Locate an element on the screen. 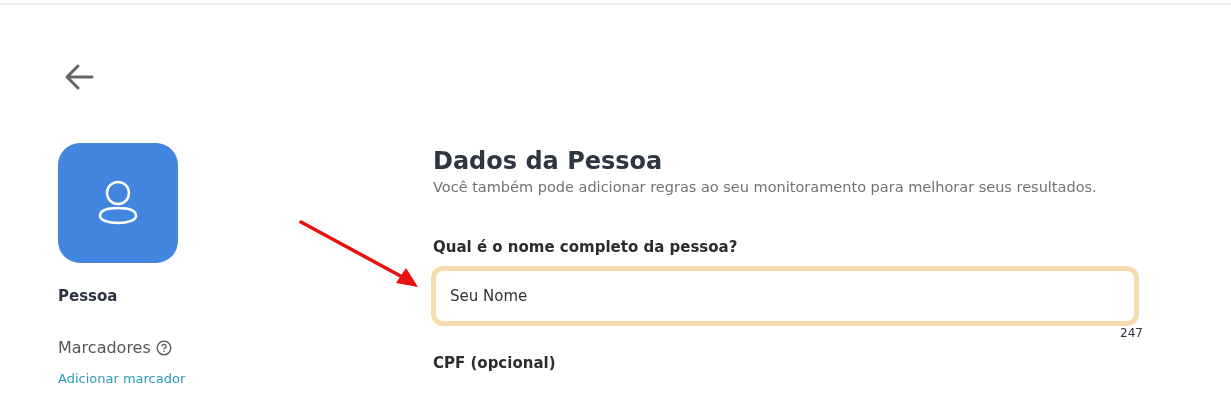 The height and width of the screenshot is (404, 1231). name-input-field: Seu Nome is located at coordinates (785, 296).